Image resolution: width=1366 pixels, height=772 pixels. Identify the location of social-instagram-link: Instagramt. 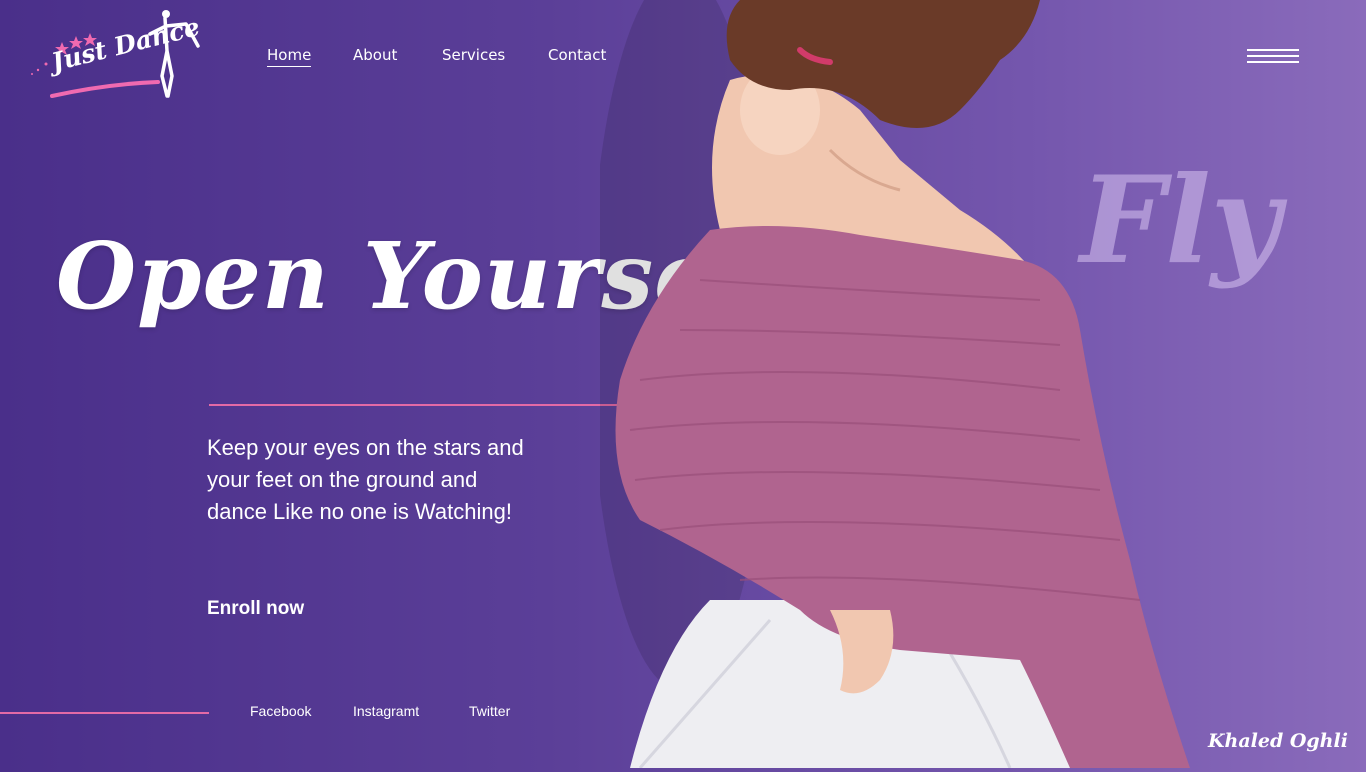
(386, 711).